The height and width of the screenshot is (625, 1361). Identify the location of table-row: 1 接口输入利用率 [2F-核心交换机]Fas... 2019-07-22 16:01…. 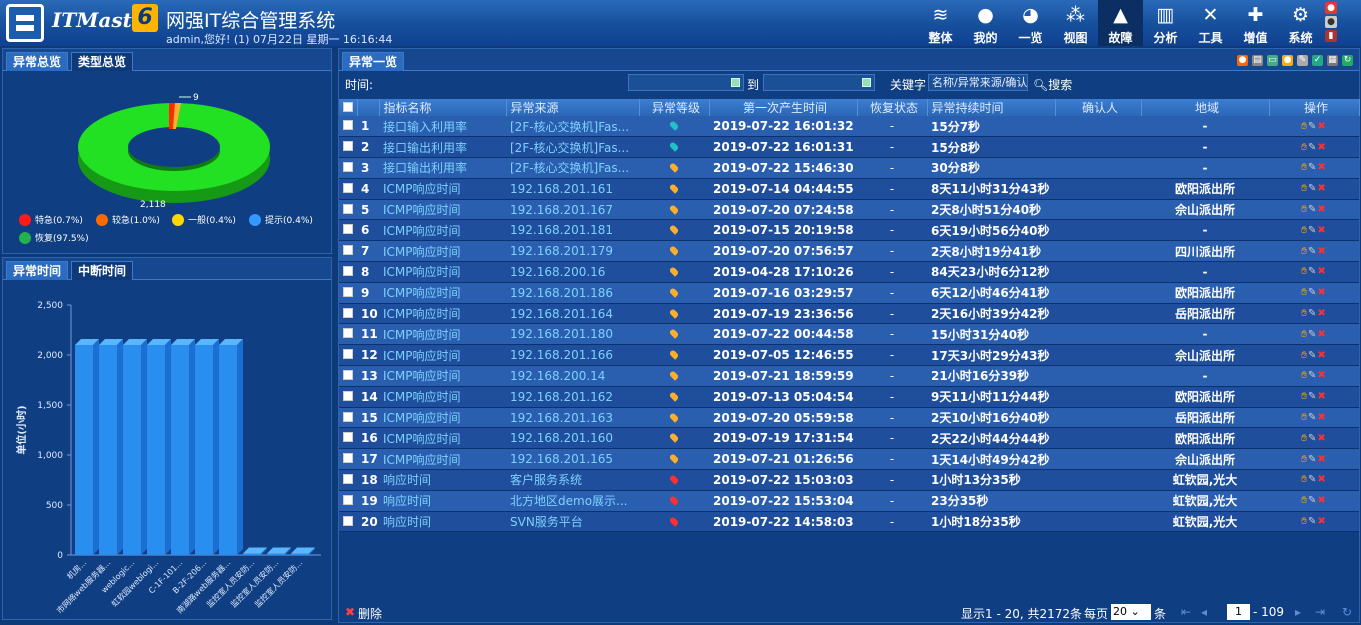
(849, 127).